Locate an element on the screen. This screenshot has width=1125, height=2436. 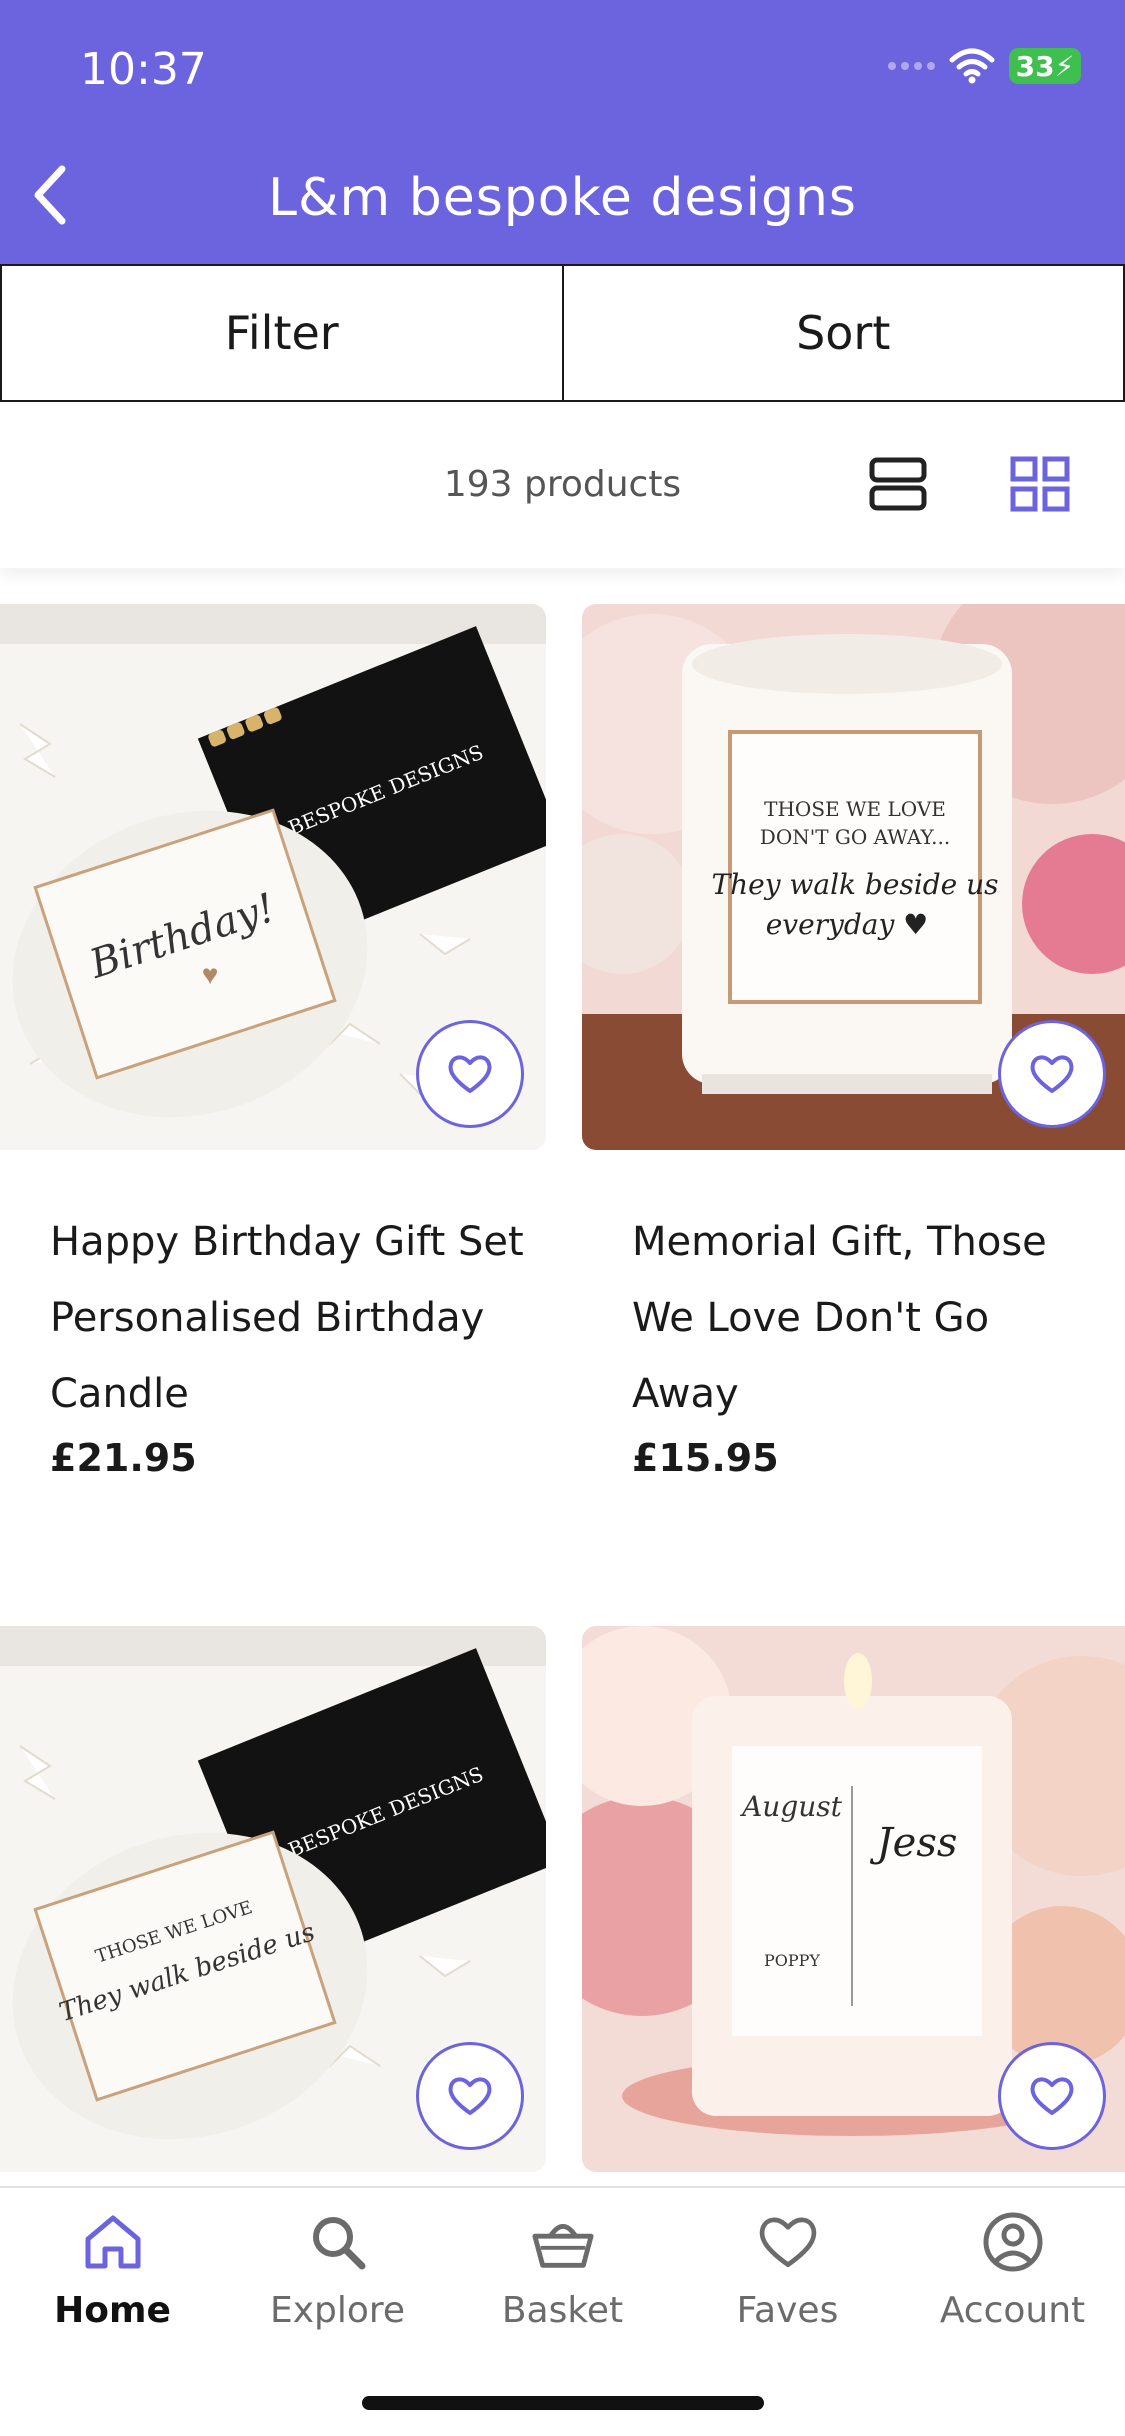
app-header: 10:37 33 ⚡ L&m bespoke designs is located at coordinates (562, 132).